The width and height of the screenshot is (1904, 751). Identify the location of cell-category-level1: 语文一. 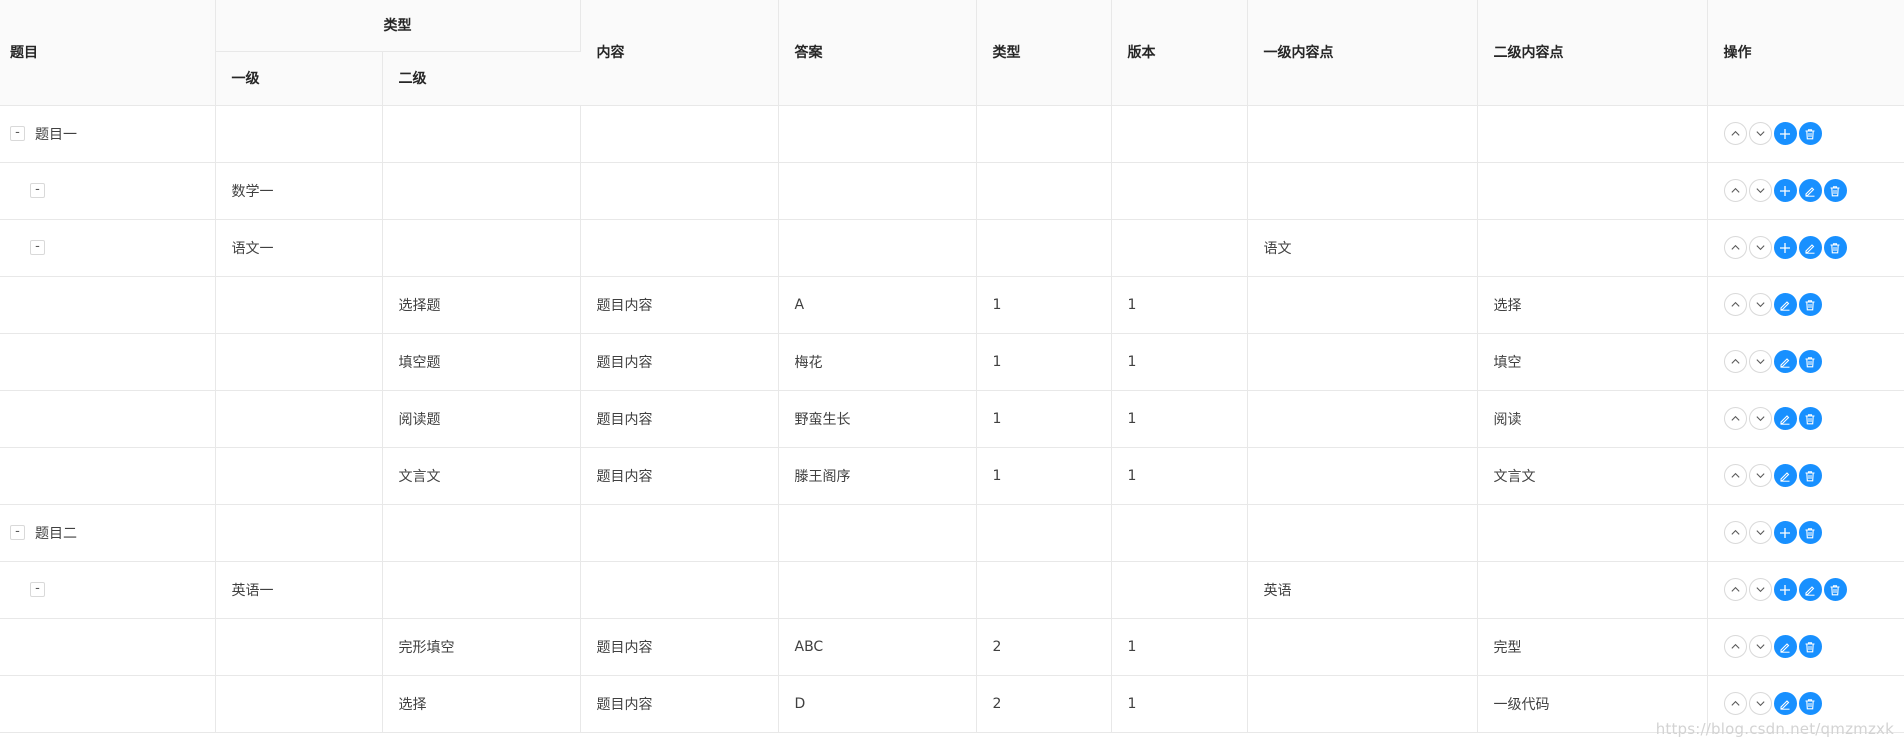
(299, 248).